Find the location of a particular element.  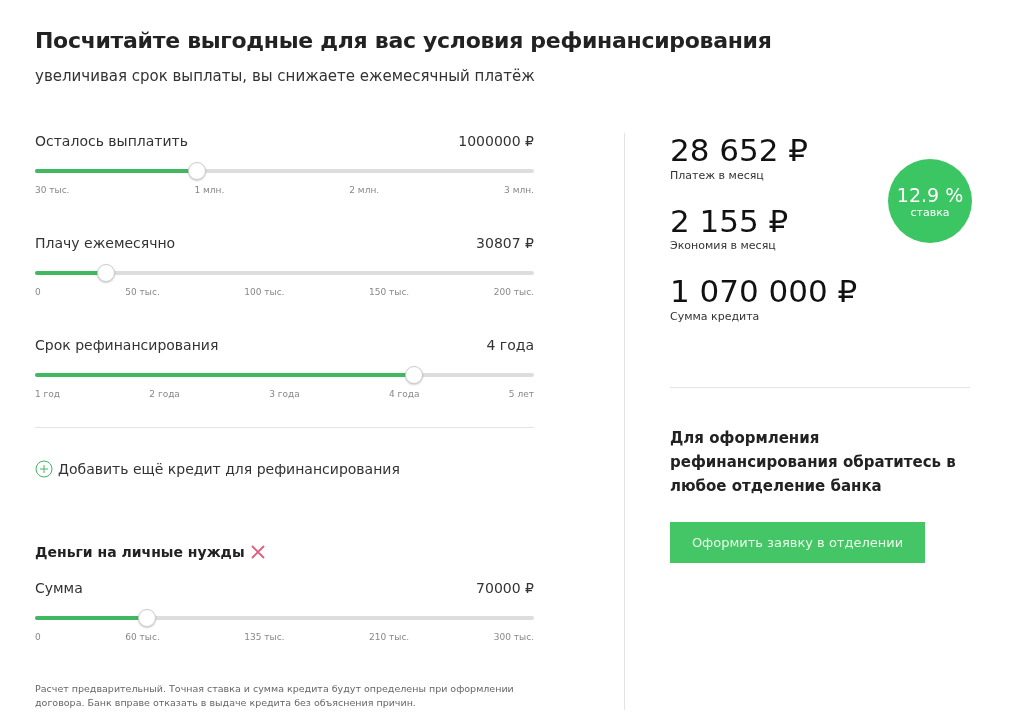

tick-label: 60 тыс. is located at coordinates (142, 637).